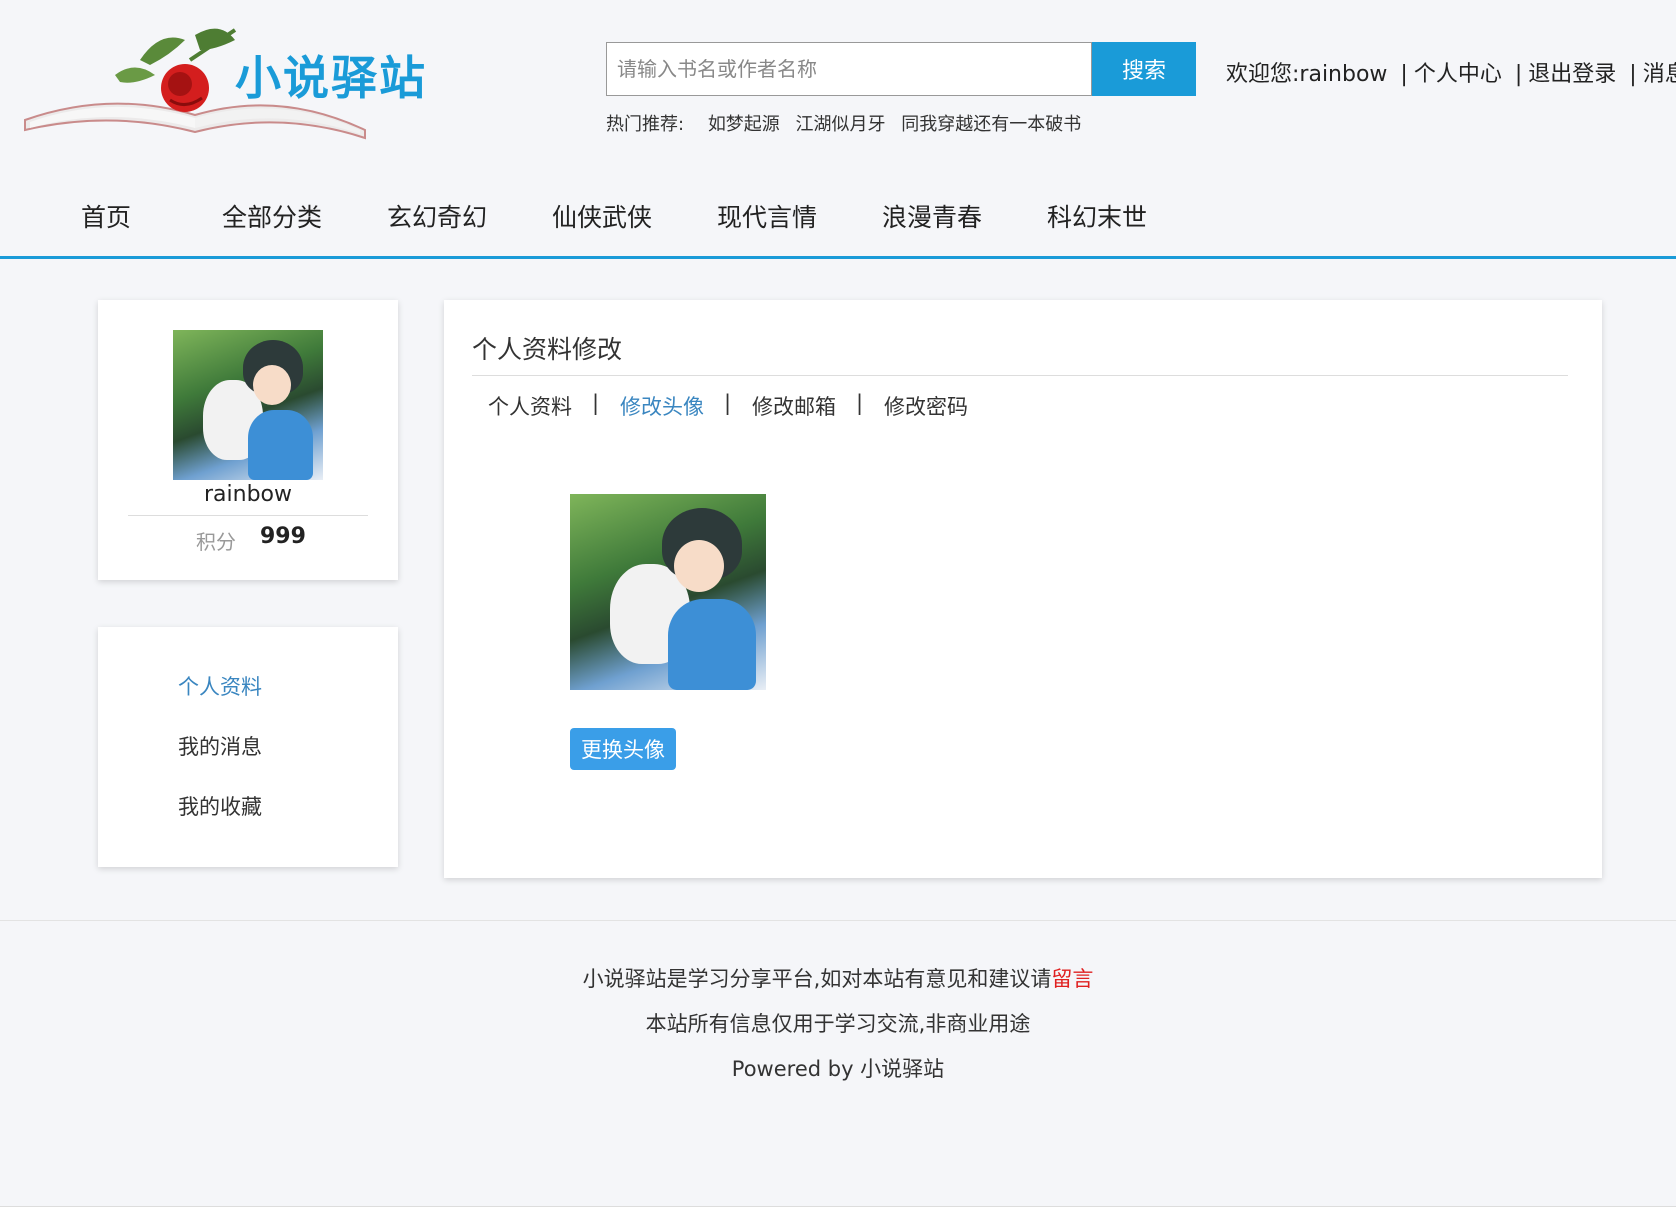 This screenshot has width=1676, height=1207. What do you see at coordinates (602, 216) in the screenshot?
I see `nav-item-xianxia: 仙侠武侠` at bounding box center [602, 216].